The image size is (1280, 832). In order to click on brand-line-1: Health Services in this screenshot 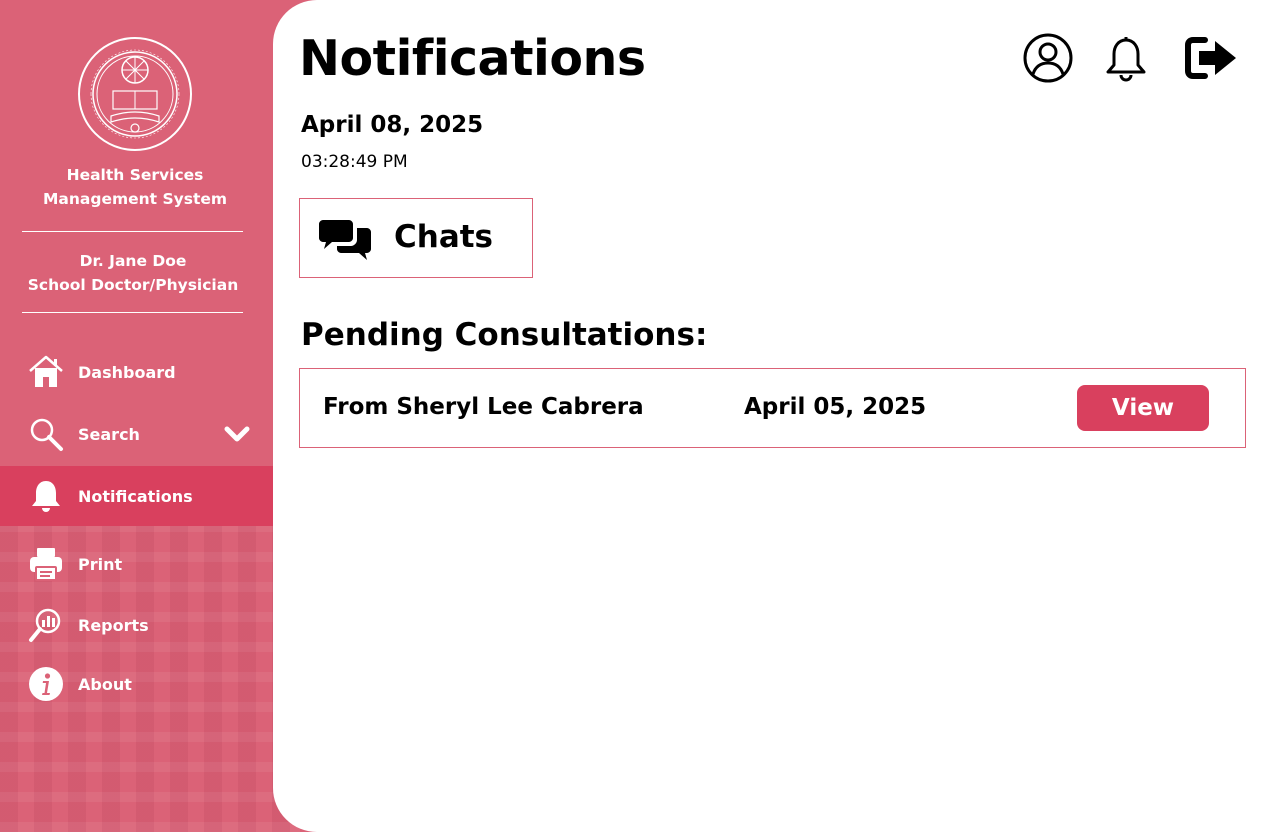, I will do `click(135, 175)`.